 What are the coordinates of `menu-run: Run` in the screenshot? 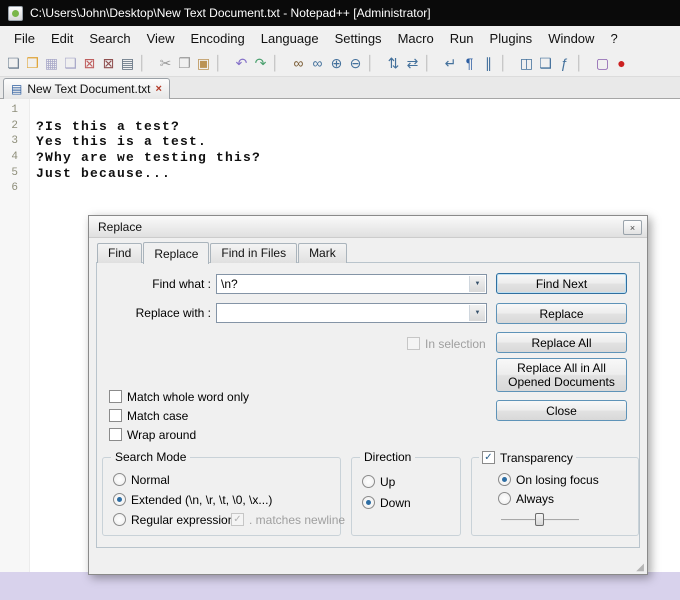 It's located at (462, 38).